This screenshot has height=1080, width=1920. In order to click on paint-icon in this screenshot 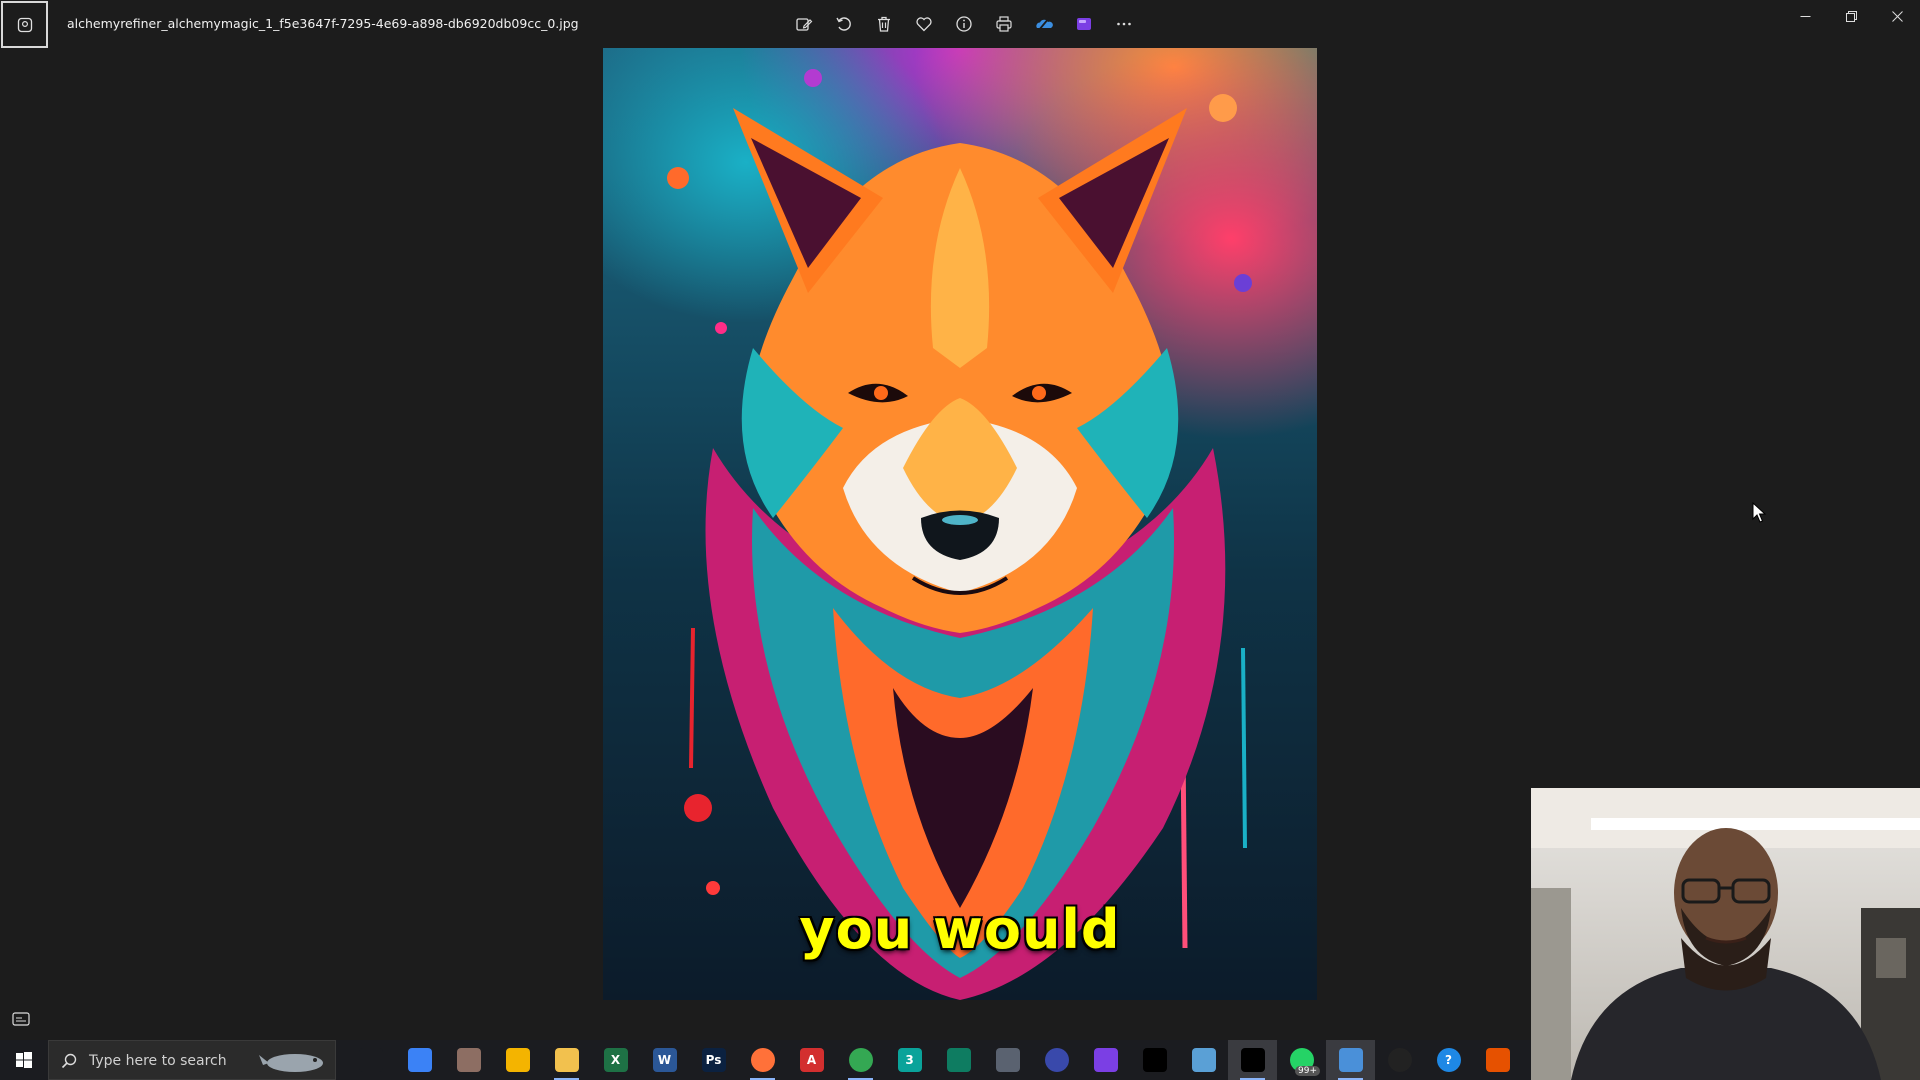, I will do `click(468, 1060)`.